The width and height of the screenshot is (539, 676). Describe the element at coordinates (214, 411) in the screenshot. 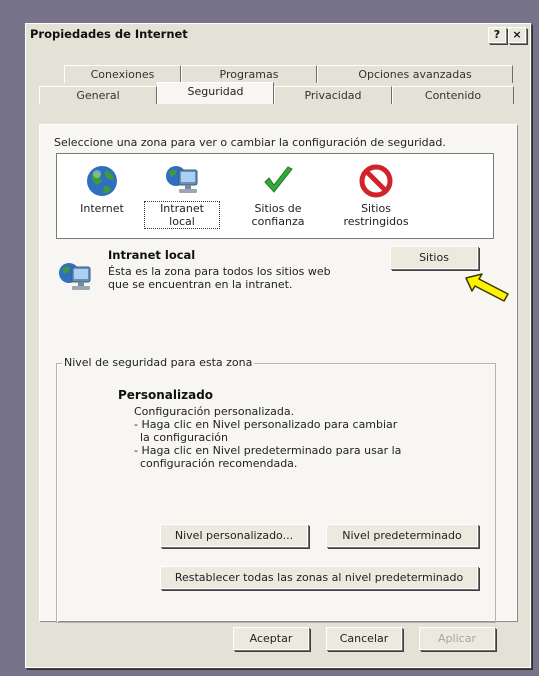

I see `level-line: Configuración personalizada.` at that location.